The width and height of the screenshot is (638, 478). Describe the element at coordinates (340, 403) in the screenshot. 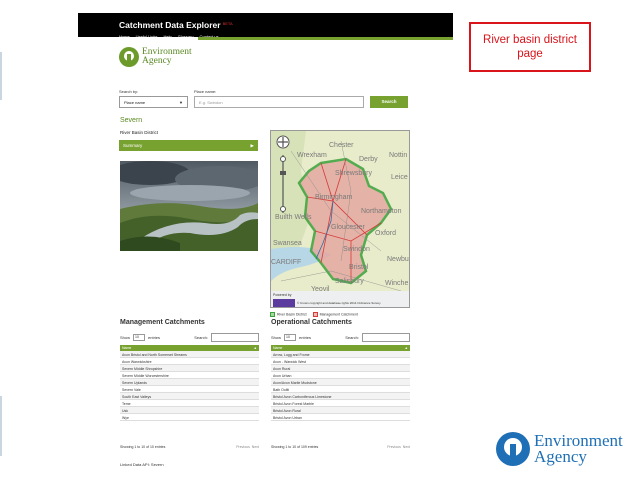

I see `table-row: Bristol Avon Forest Marble` at that location.